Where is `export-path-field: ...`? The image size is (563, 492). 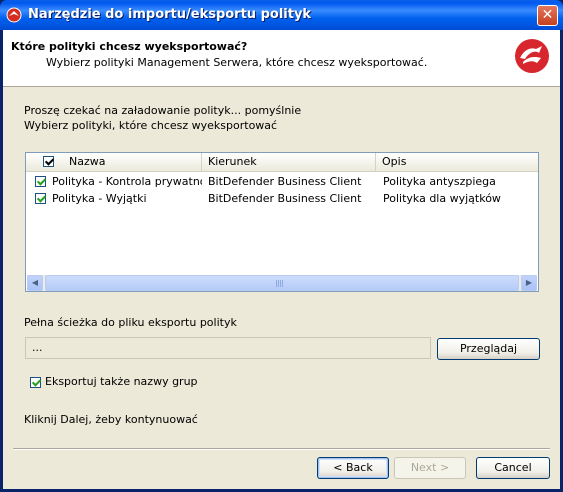
export-path-field: ... is located at coordinates (228, 348).